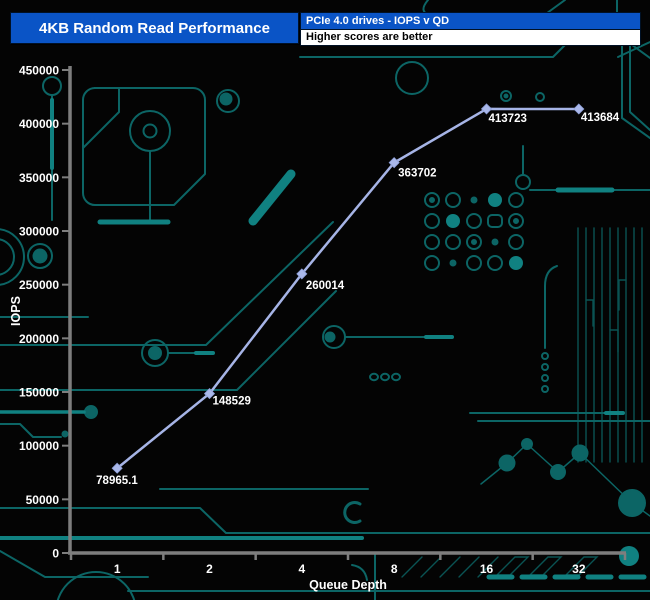 The width and height of the screenshot is (650, 600). What do you see at coordinates (154, 28) in the screenshot?
I see `chart-title: 4KB Random Read Performance` at bounding box center [154, 28].